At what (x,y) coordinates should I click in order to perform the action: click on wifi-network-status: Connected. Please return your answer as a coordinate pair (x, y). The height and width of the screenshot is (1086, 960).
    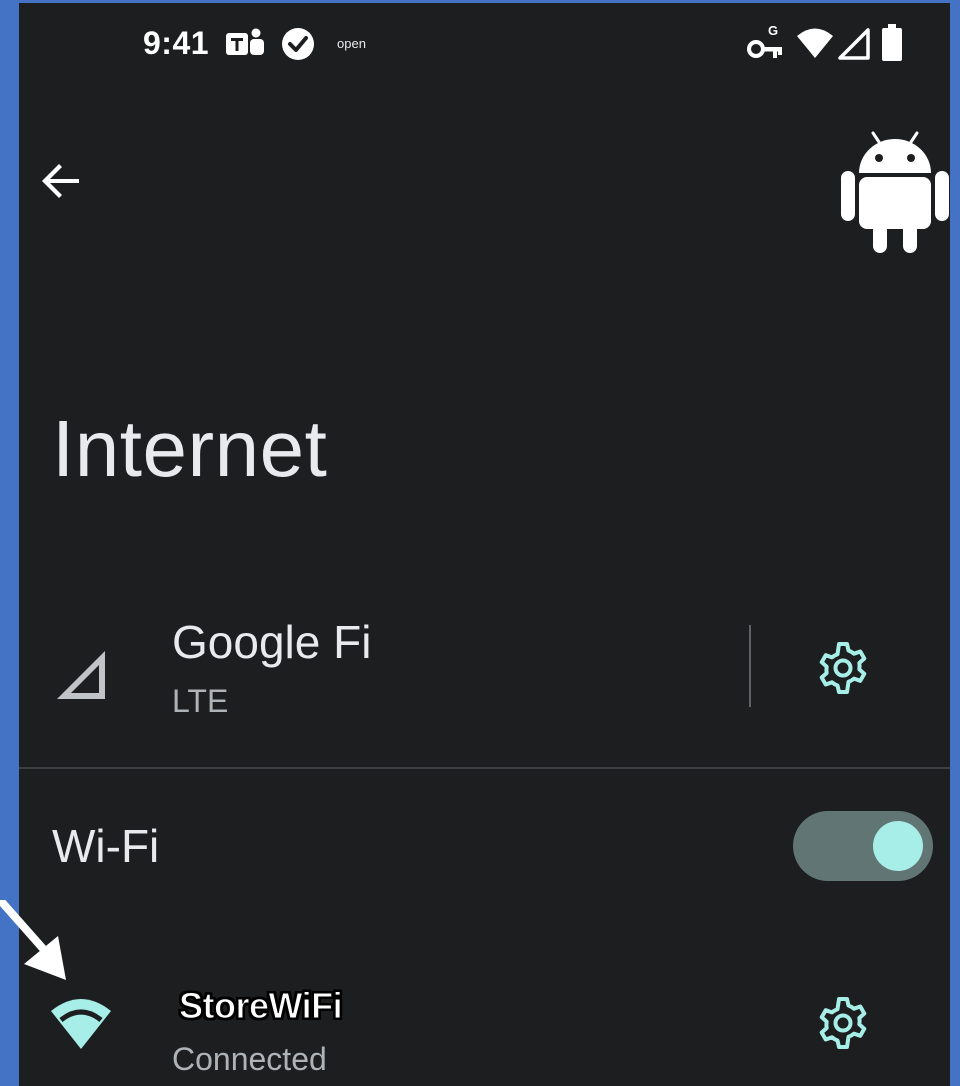
    Looking at the image, I should click on (249, 1059).